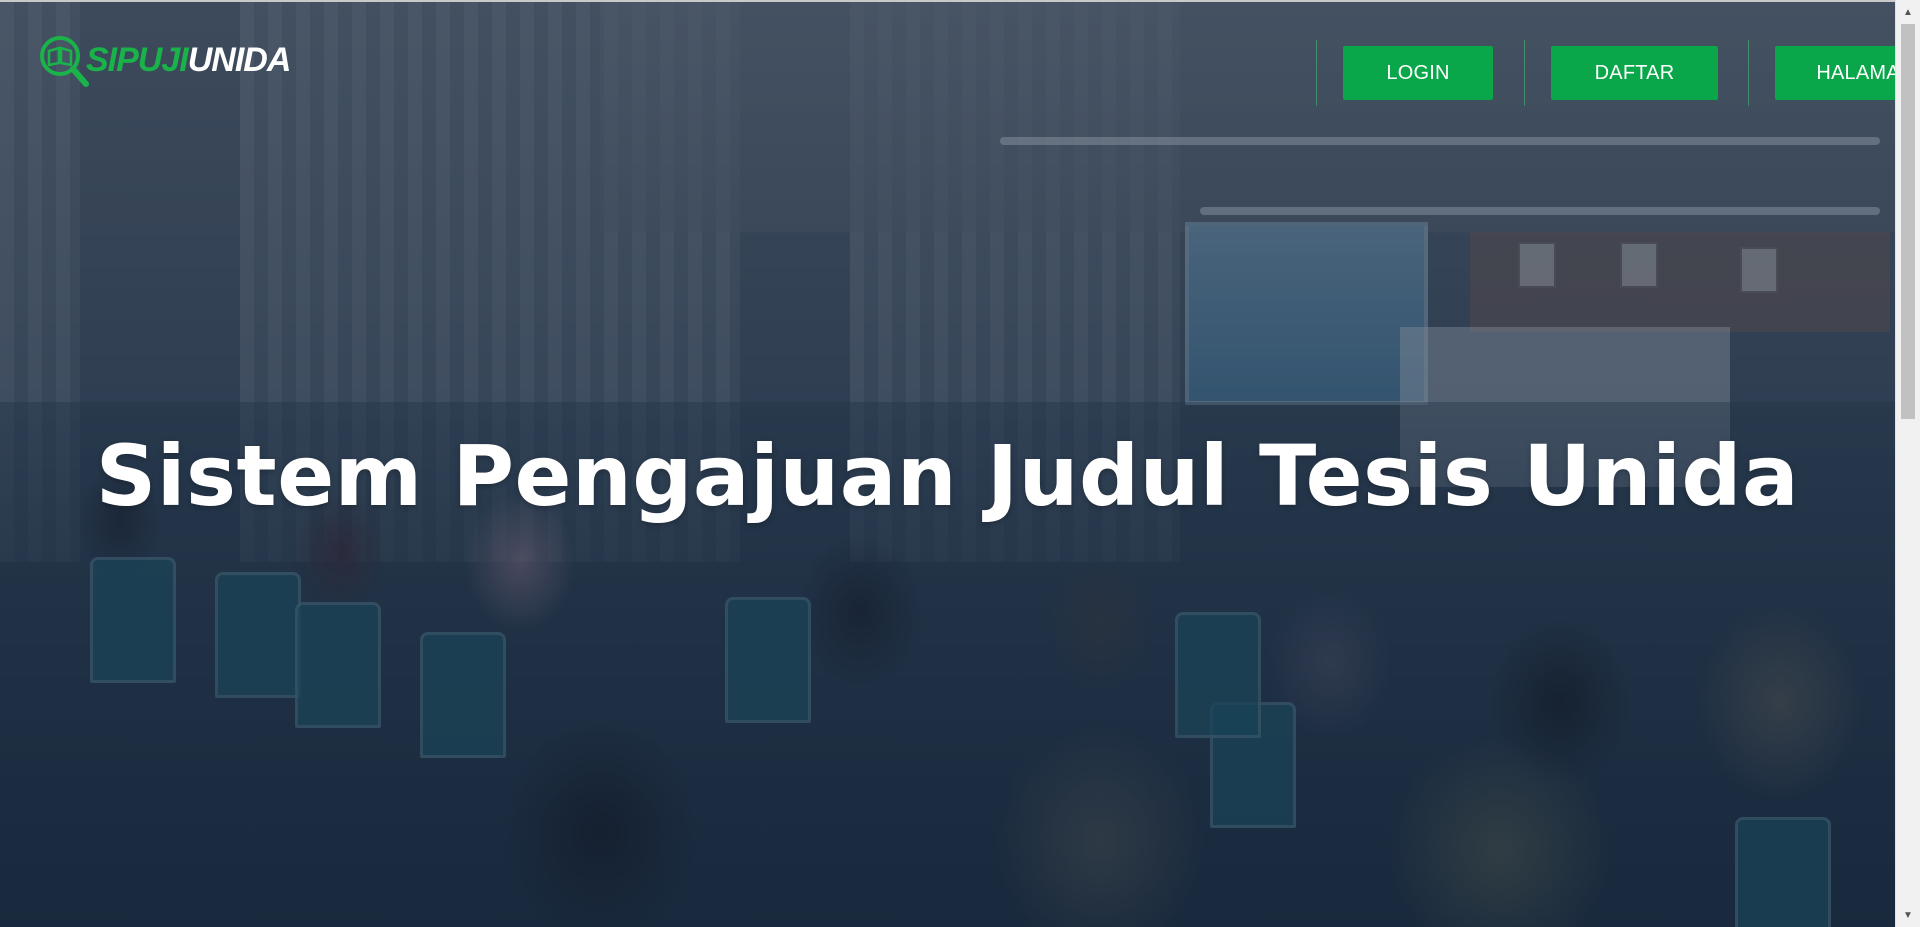 This screenshot has height=927, width=1920. Describe the element at coordinates (947, 476) in the screenshot. I see `hero-title: Sistem Pengajuan Judul Tesis Unida` at that location.